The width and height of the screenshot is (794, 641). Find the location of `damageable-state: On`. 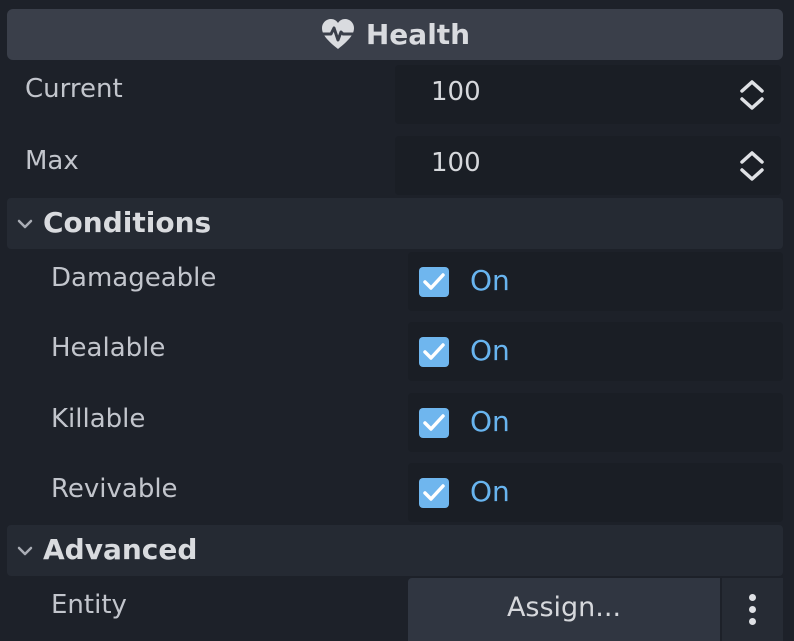

damageable-state: On is located at coordinates (490, 280).